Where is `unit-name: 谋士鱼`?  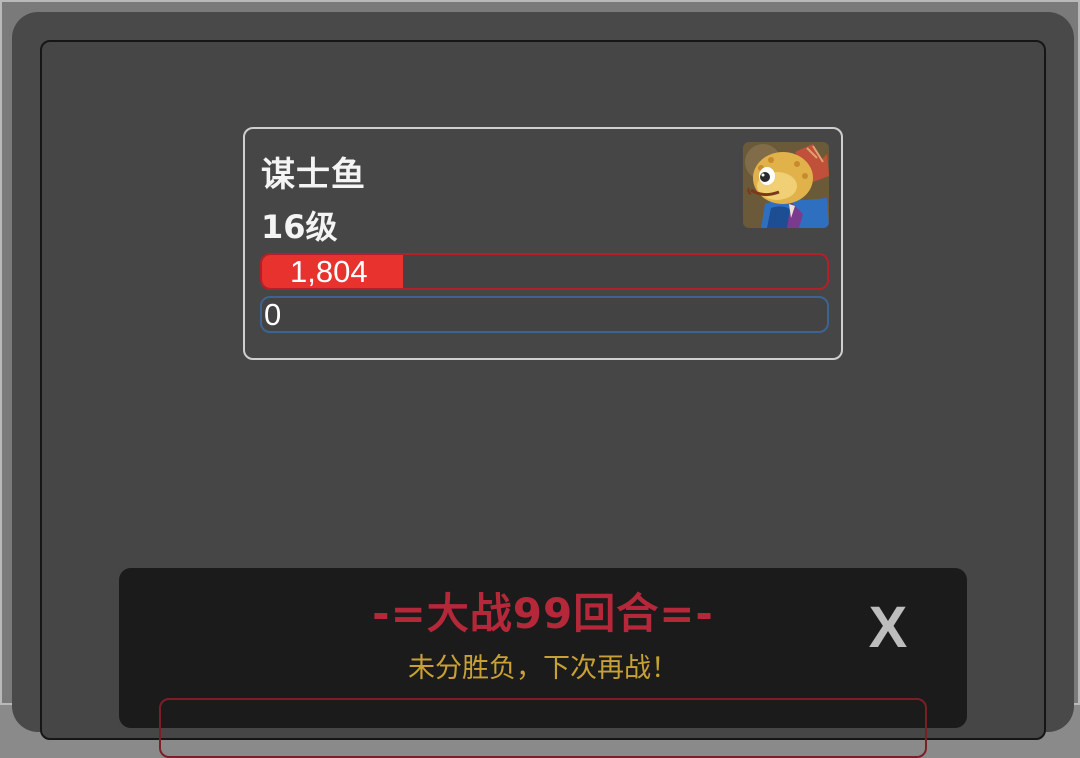
unit-name: 谋士鱼 is located at coordinates (313, 175).